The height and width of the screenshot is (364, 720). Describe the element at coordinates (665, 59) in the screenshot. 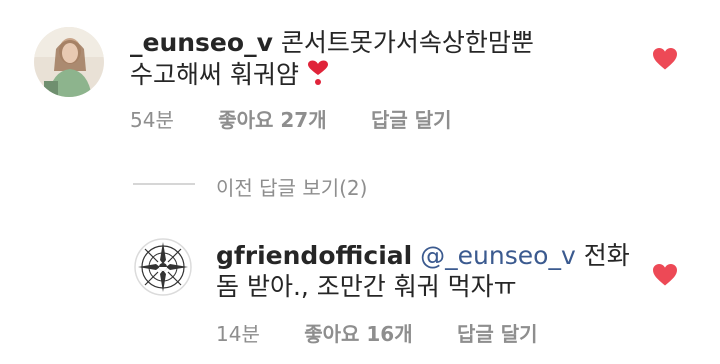

I see `comment-like-heart-icon` at that location.